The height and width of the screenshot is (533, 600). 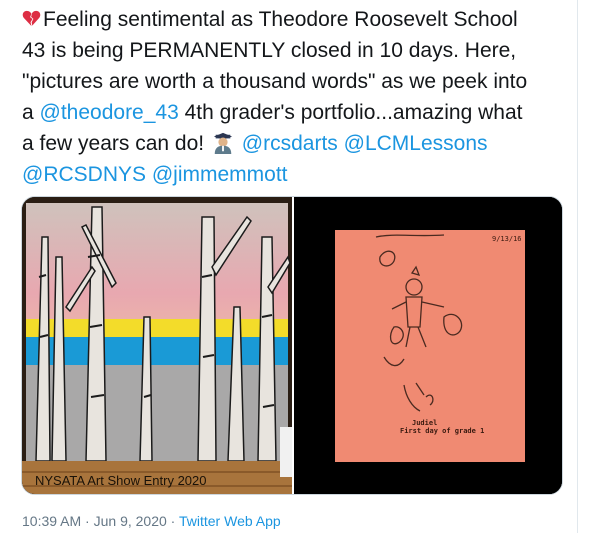 I want to click on broken-heart-icon, so click(x=31, y=18).